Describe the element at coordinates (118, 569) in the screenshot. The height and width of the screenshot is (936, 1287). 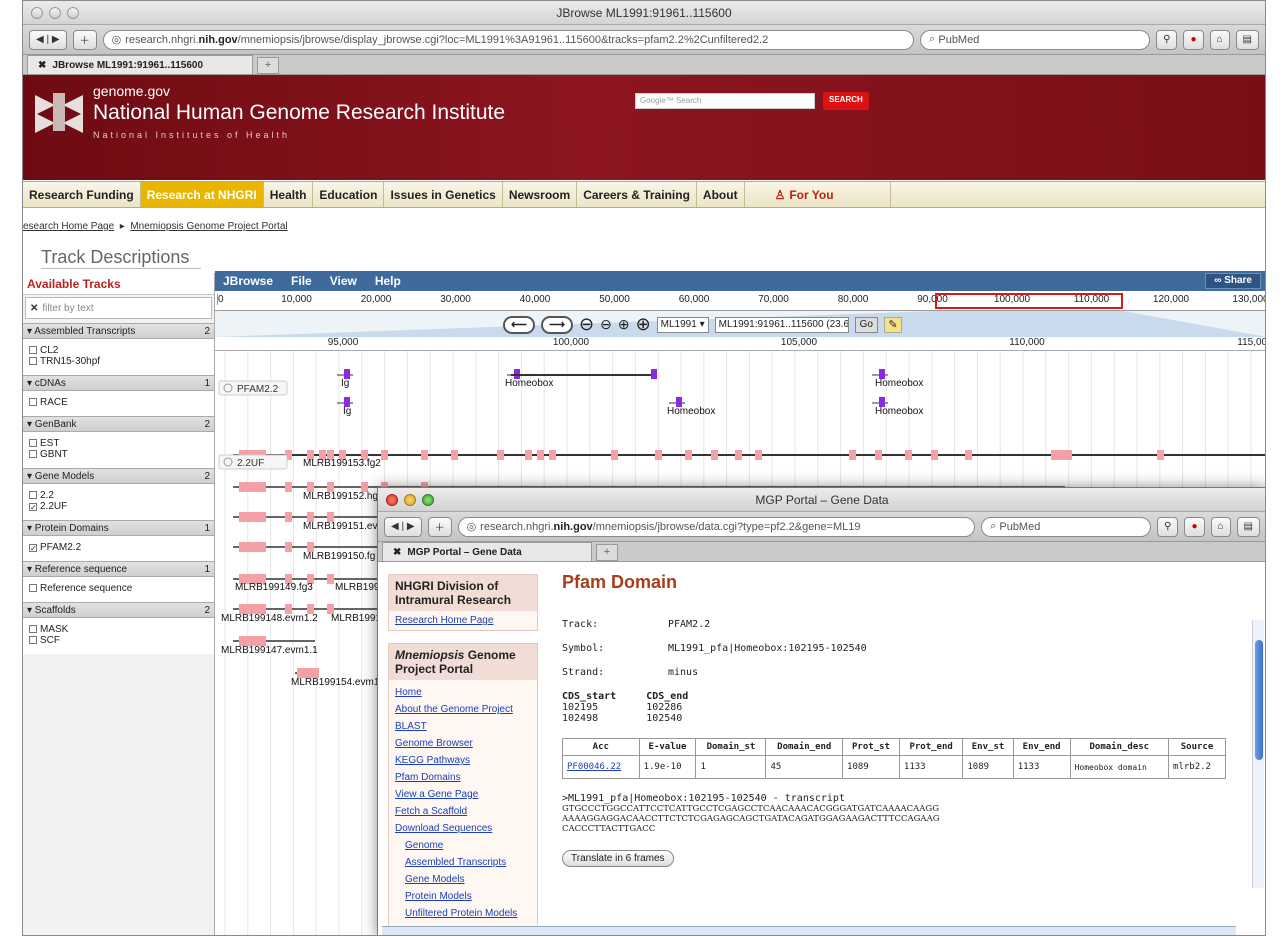
I see `track-category-header: ▾ Reference sequence 1` at that location.